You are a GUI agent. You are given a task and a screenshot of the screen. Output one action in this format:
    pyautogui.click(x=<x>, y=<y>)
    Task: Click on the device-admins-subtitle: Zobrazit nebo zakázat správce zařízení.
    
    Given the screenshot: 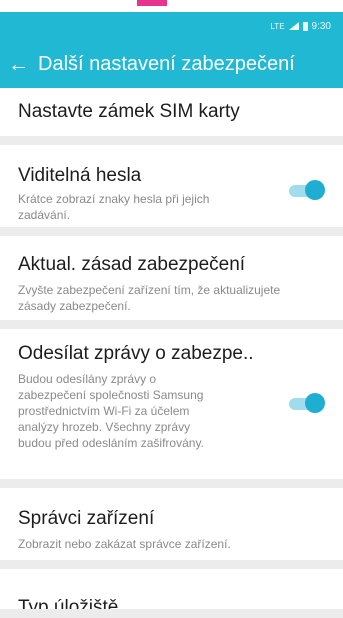 What is the action you would take?
    pyautogui.click(x=124, y=544)
    